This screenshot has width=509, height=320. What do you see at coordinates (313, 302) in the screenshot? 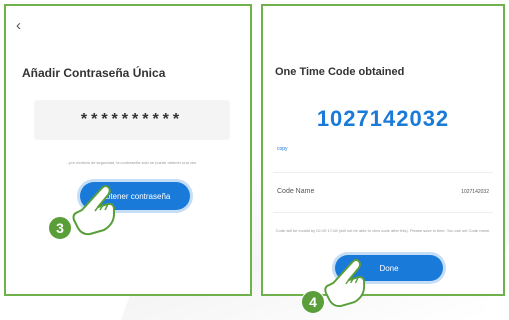
I see `step-badge-4: 4` at bounding box center [313, 302].